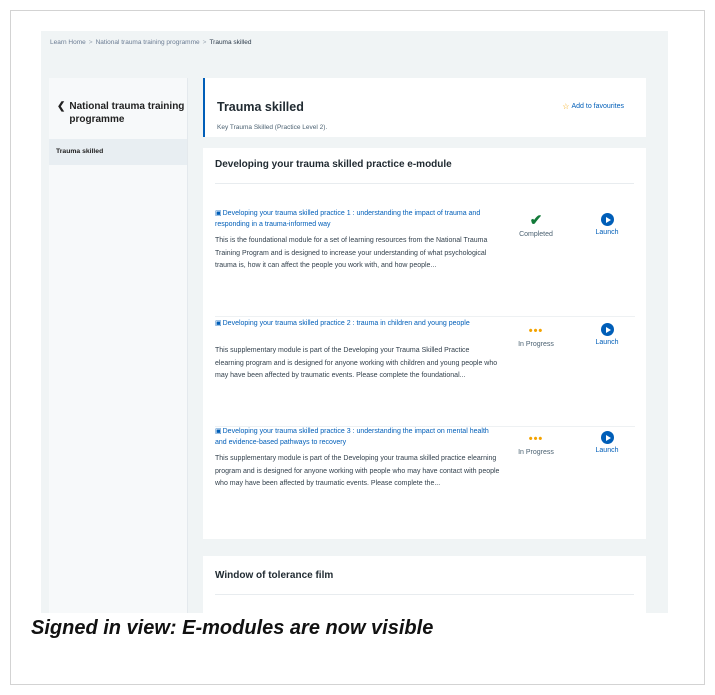  What do you see at coordinates (274, 575) in the screenshot?
I see `section-title: Window of tolerance film` at bounding box center [274, 575].